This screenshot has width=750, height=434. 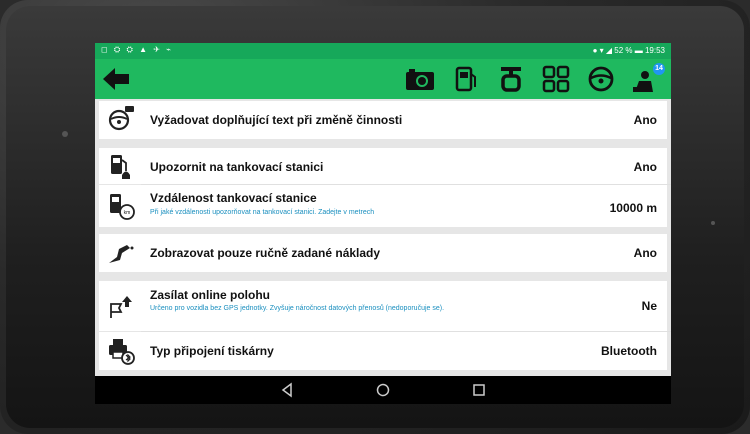 I want to click on setting-value: Bluetooth, so click(x=629, y=351).